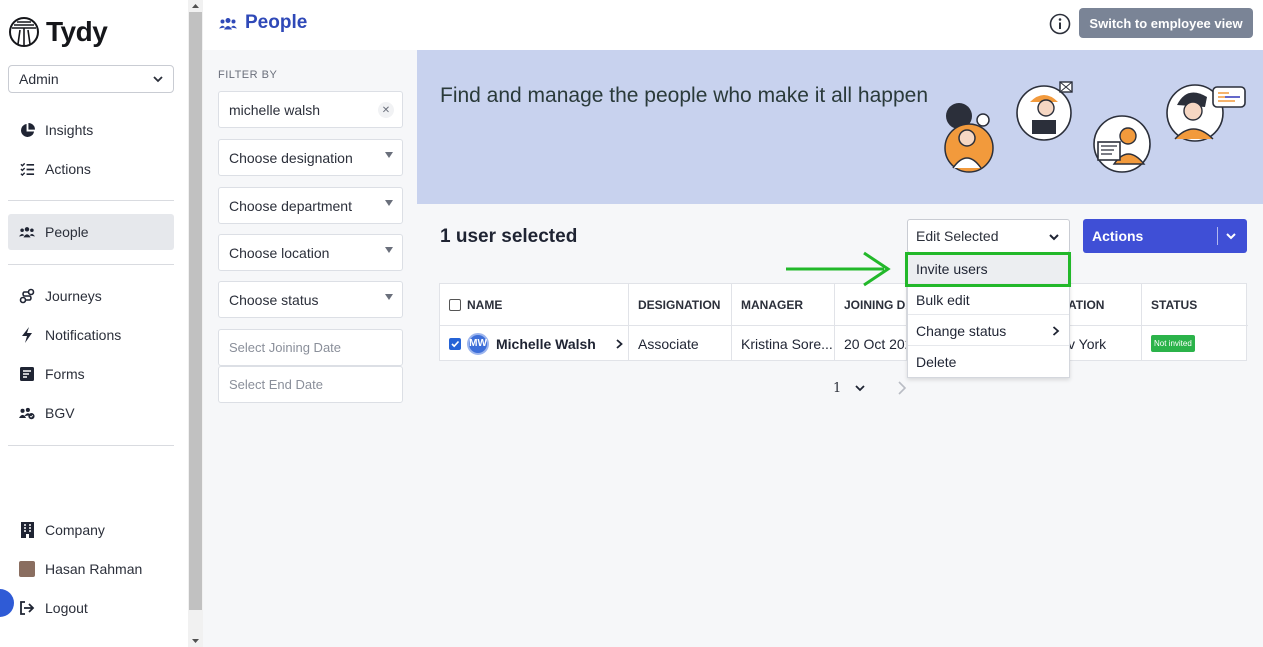 This screenshot has width=1263, height=647. What do you see at coordinates (988, 362) in the screenshot?
I see `menu-item-delete: Delete` at bounding box center [988, 362].